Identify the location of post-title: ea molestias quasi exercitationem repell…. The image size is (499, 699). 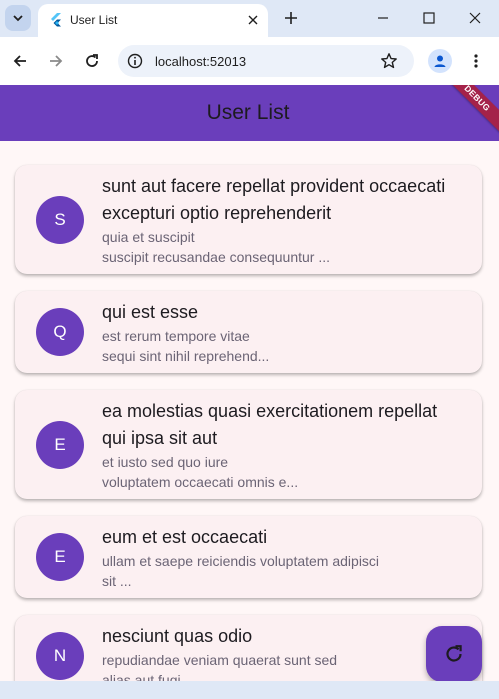
(270, 424).